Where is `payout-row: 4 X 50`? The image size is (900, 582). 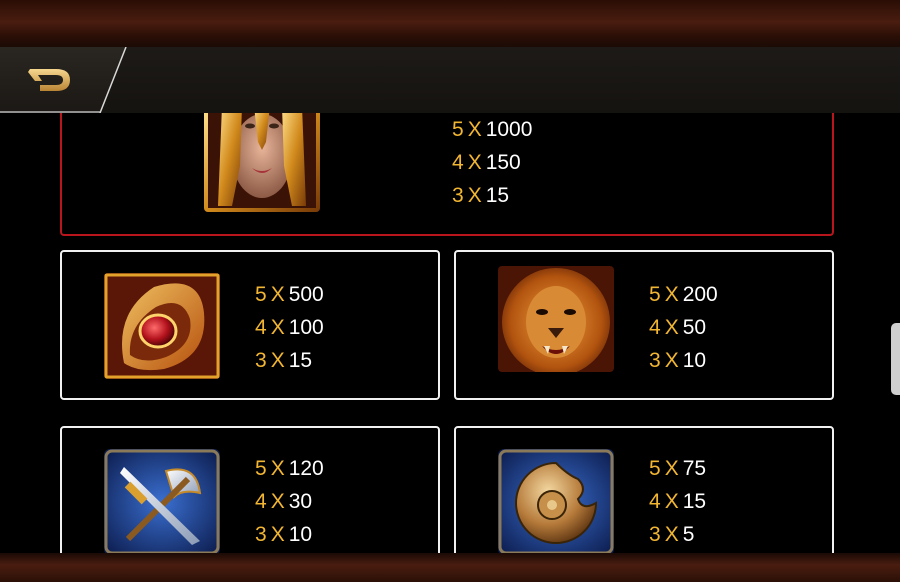
payout-row: 4 X 50 is located at coordinates (678, 327).